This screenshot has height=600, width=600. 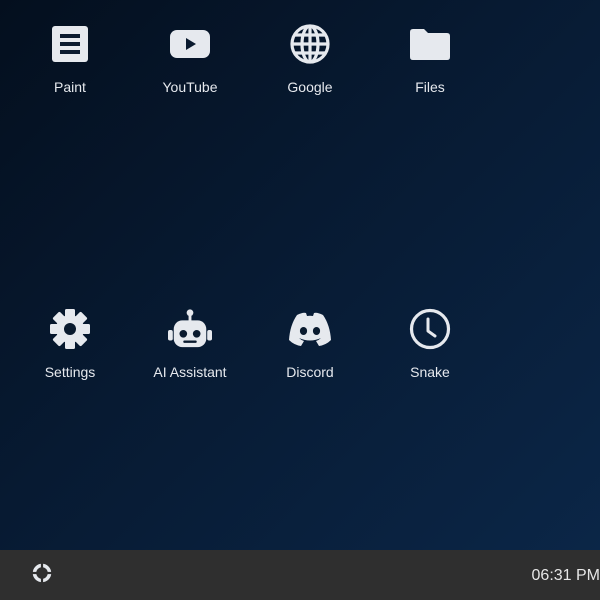 I want to click on list-document-icon, so click(x=70, y=44).